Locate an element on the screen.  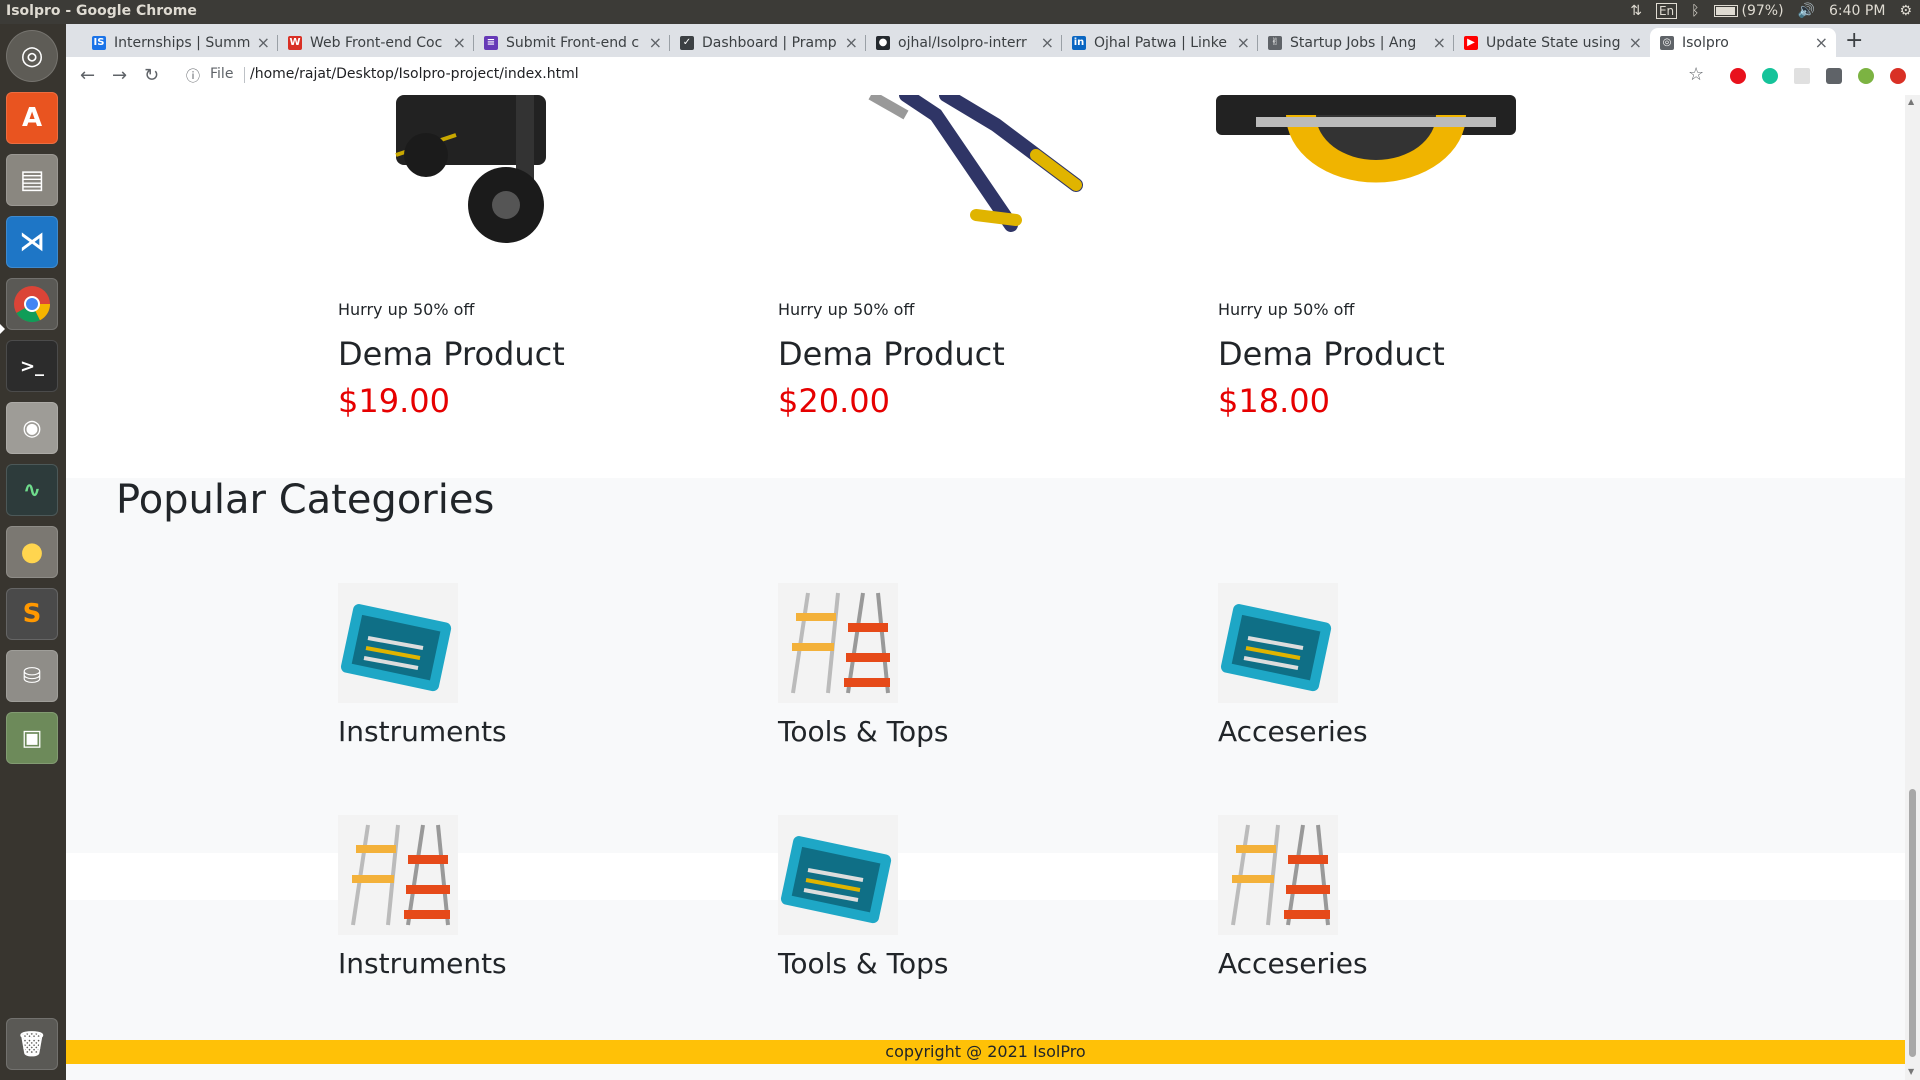
scheme-label: File is located at coordinates (222, 74).